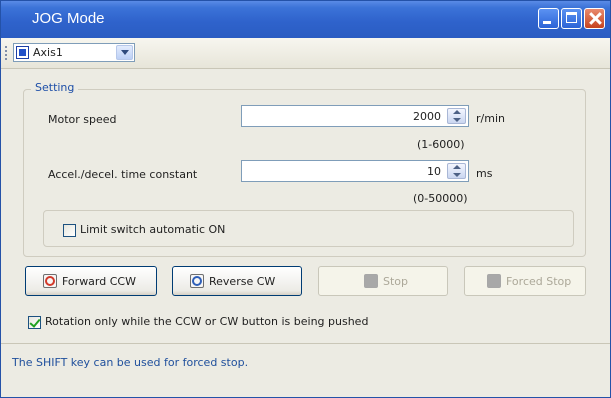  I want to click on accel-label: Accel./decel. time constant, so click(123, 174).